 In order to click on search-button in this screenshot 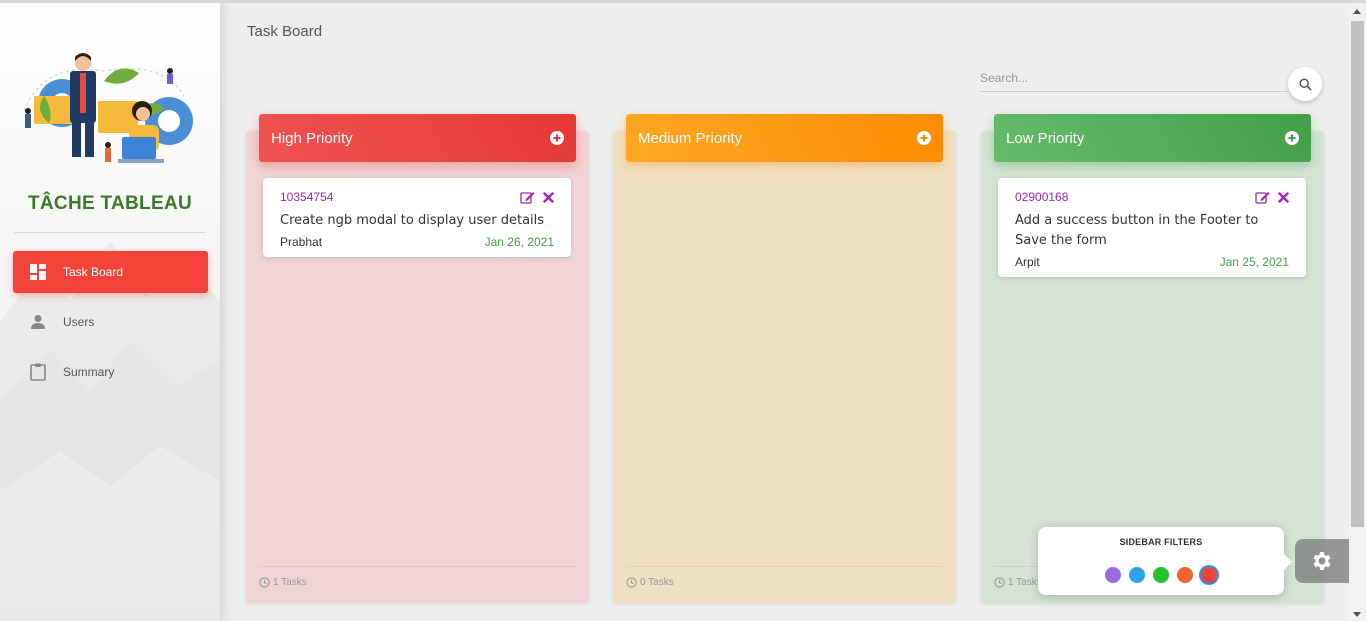, I will do `click(1305, 84)`.